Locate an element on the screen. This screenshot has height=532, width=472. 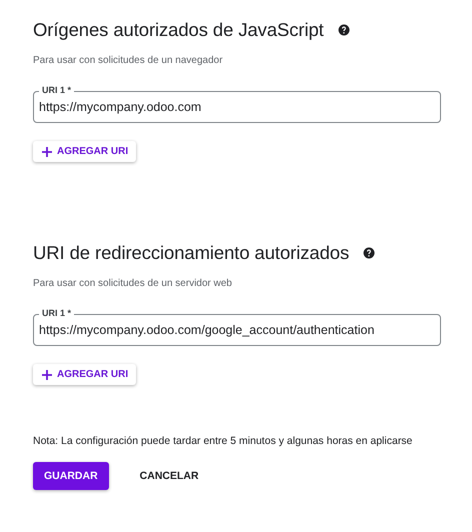
section-subtitle: Para usar con solicitudes de un servidor web is located at coordinates (133, 283).